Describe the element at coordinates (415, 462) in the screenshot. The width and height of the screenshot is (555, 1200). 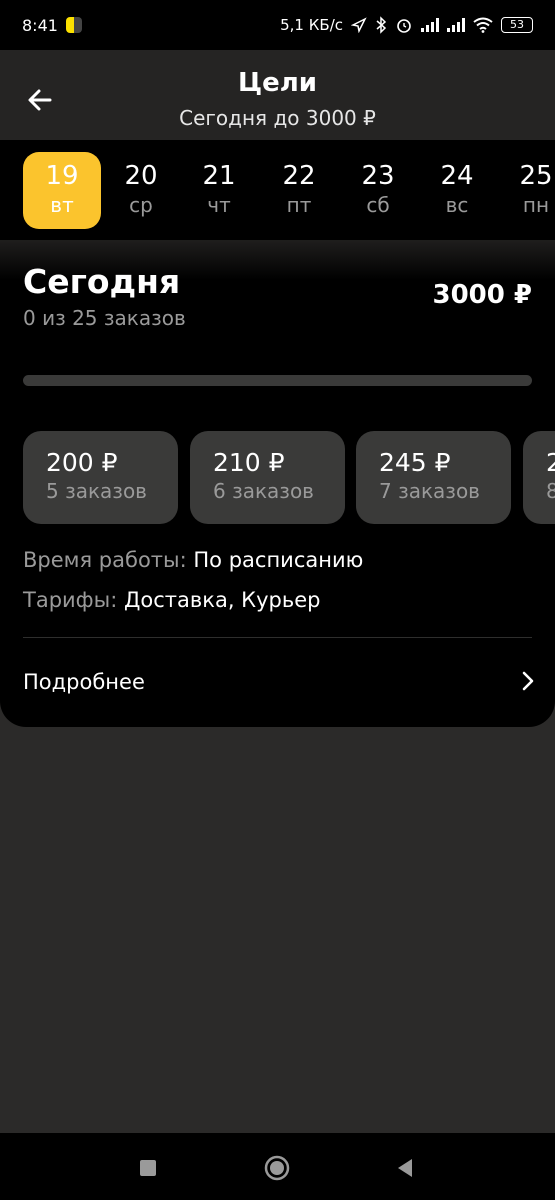
I see `tier-price: 245 ₽` at that location.